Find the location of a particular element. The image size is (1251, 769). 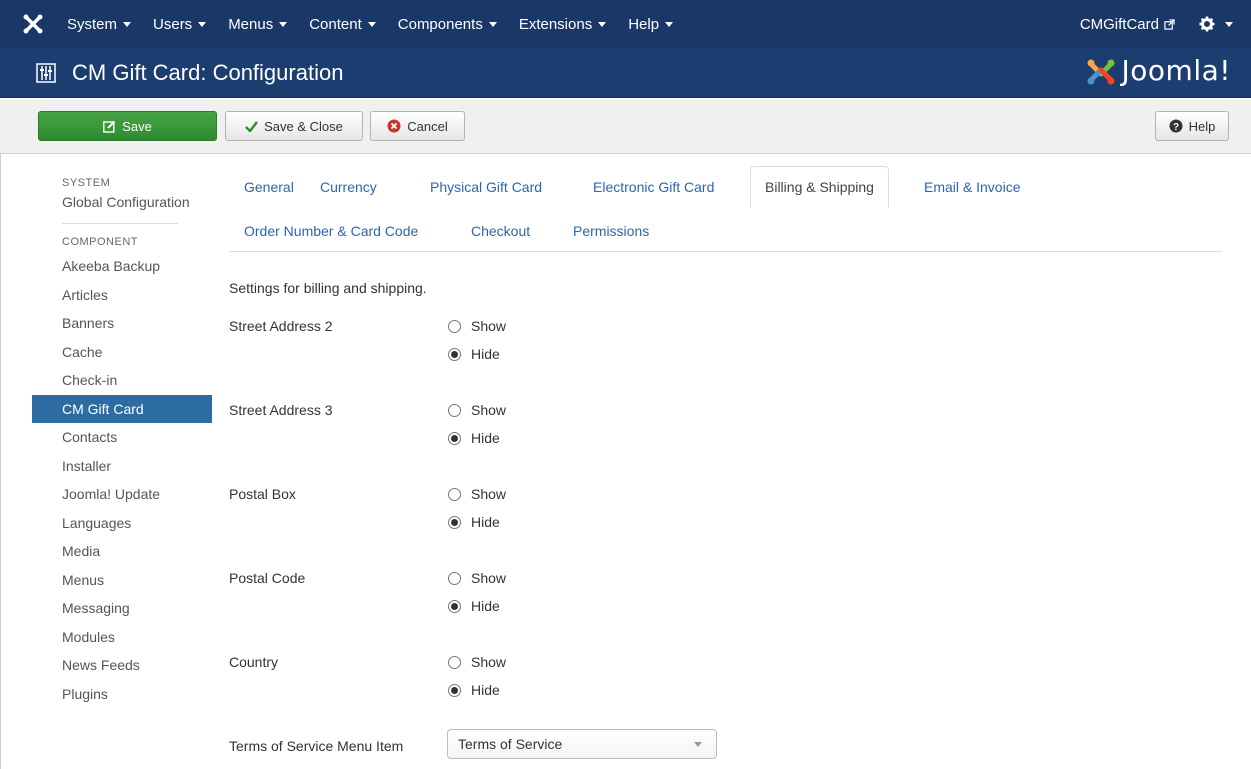

tab-currency: Currency is located at coordinates (348, 187).